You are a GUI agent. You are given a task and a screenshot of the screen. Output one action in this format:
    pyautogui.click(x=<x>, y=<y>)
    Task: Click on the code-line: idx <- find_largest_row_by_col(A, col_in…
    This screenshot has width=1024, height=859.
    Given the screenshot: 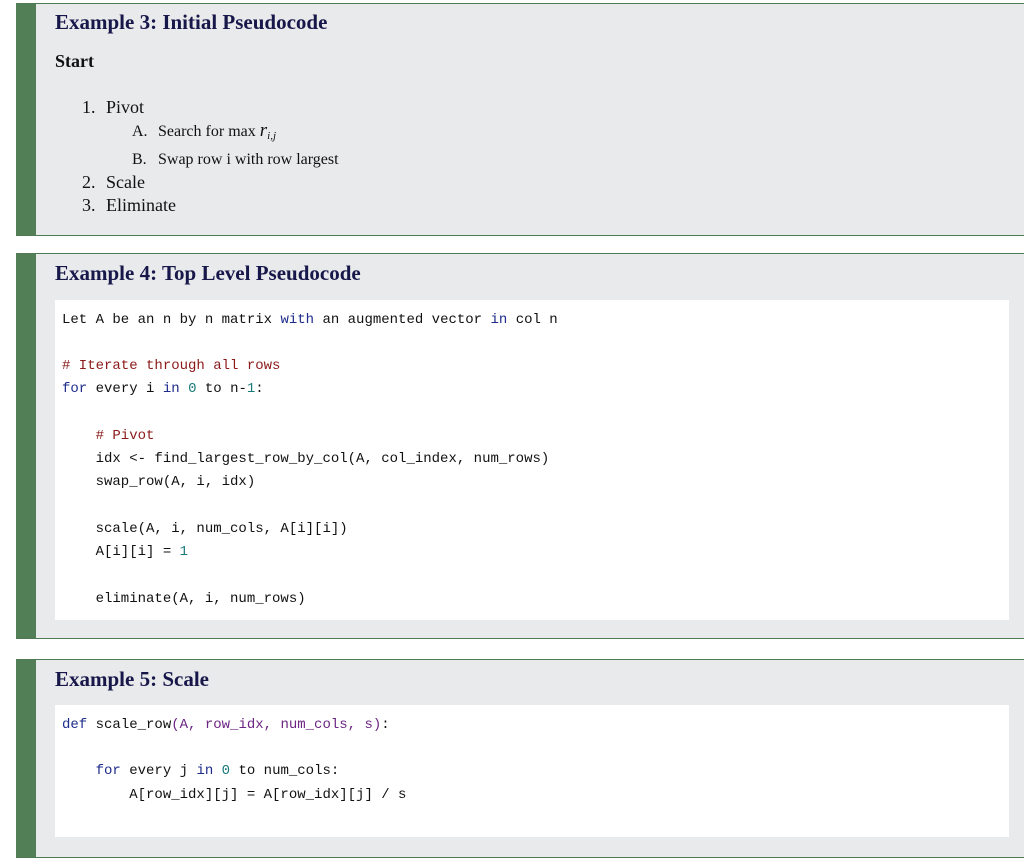 What is the action you would take?
    pyautogui.click(x=306, y=459)
    